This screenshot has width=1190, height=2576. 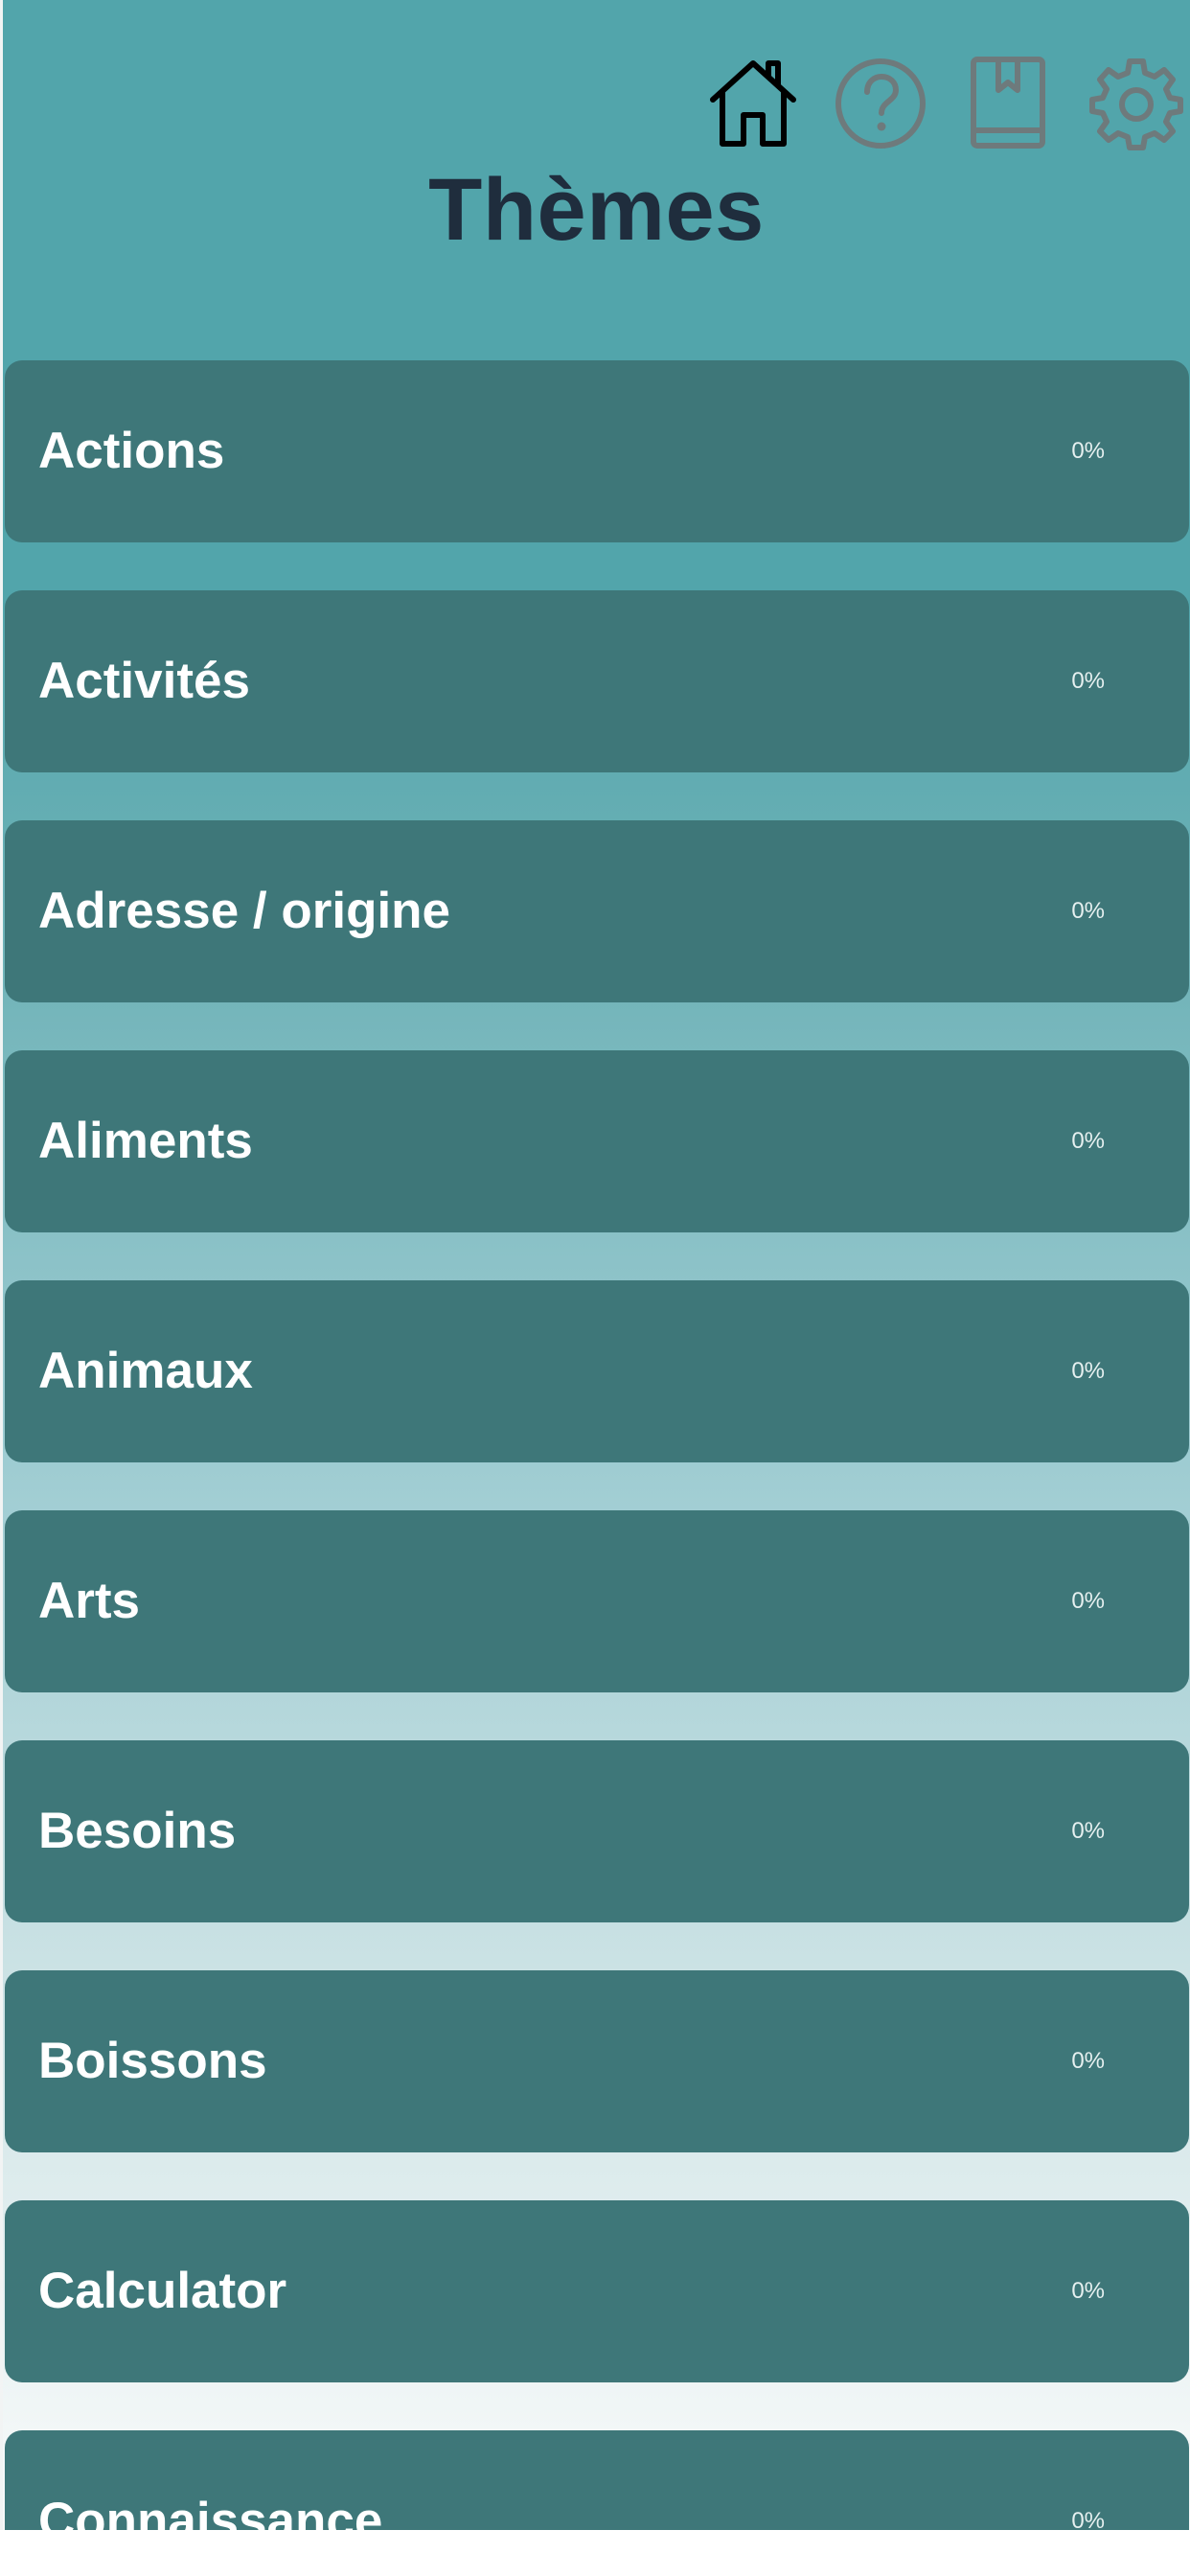 I want to click on help-button, so click(x=881, y=103).